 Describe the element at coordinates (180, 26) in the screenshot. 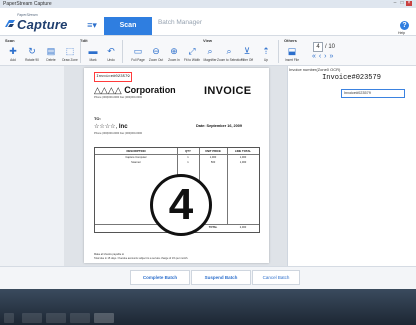

I see `tab-batch-manager: Batch Manager` at that location.